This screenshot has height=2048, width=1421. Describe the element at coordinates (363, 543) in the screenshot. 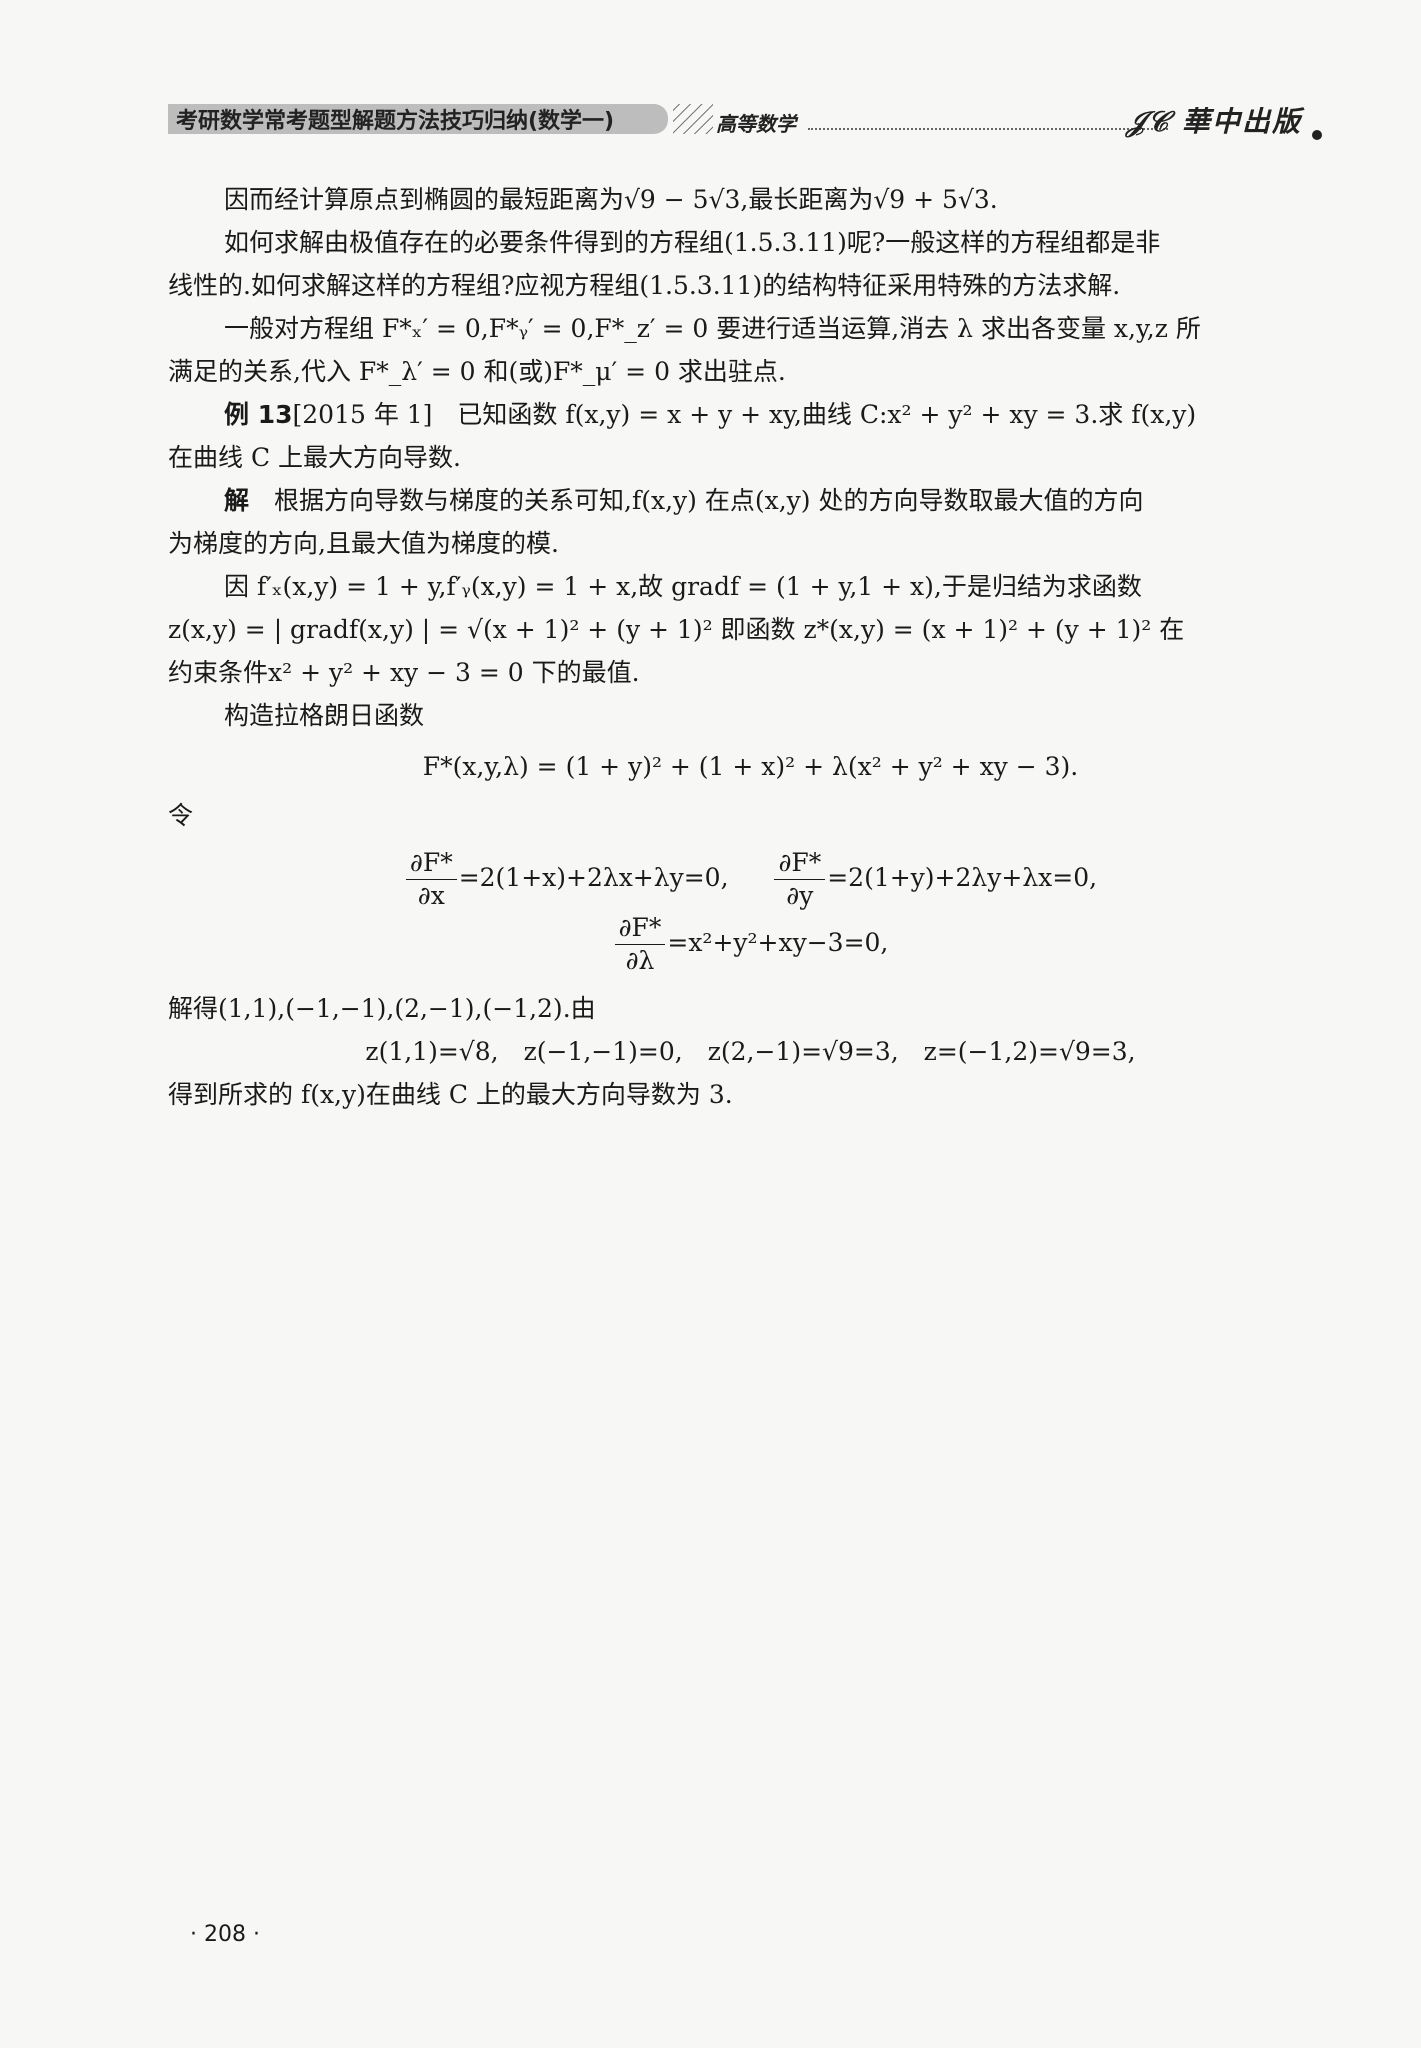

I see `solution-line-2: 为梯度的方向,且最大值为梯度的模.` at that location.